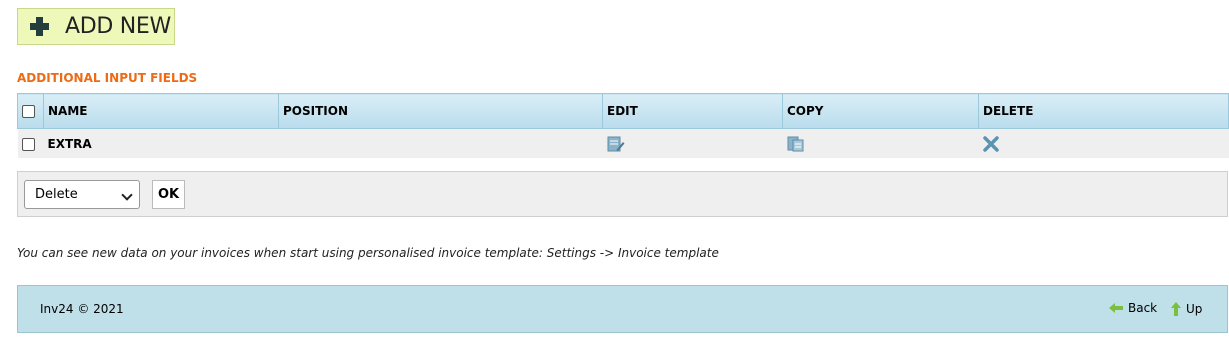  I want to click on column-header-delete: DELETE, so click(1103, 111).